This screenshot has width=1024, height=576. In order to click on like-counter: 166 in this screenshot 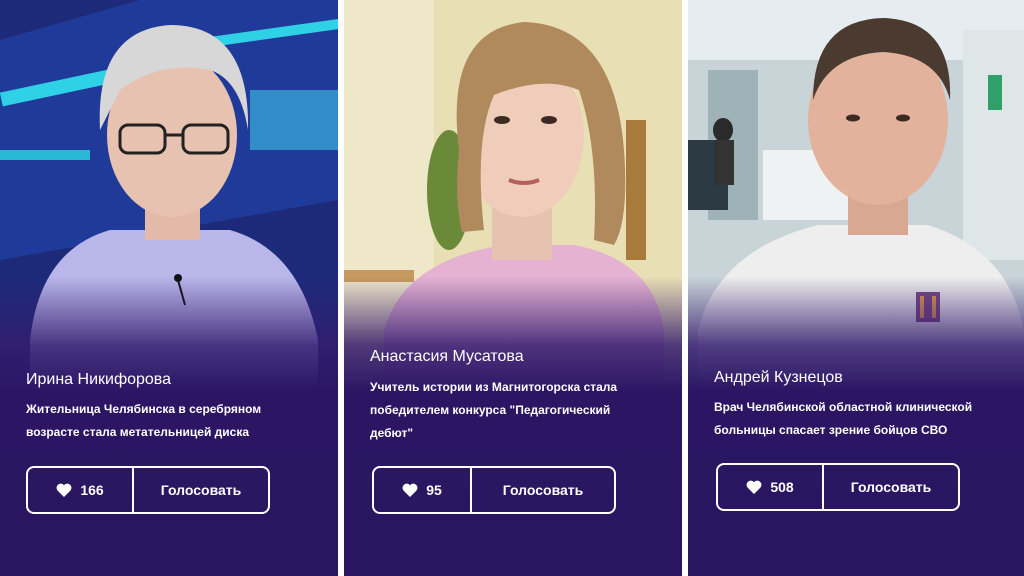, I will do `click(81, 490)`.